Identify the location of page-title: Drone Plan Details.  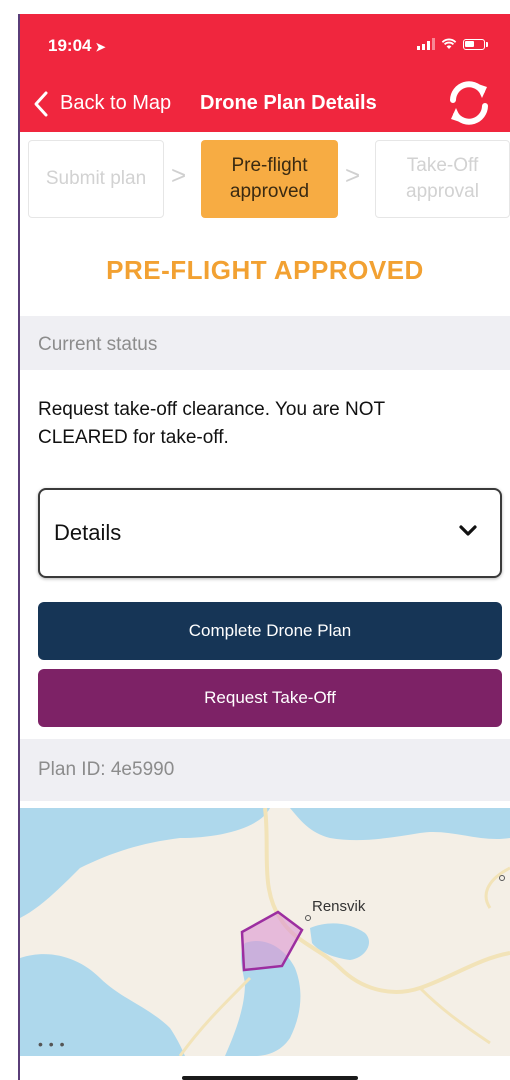
(288, 103).